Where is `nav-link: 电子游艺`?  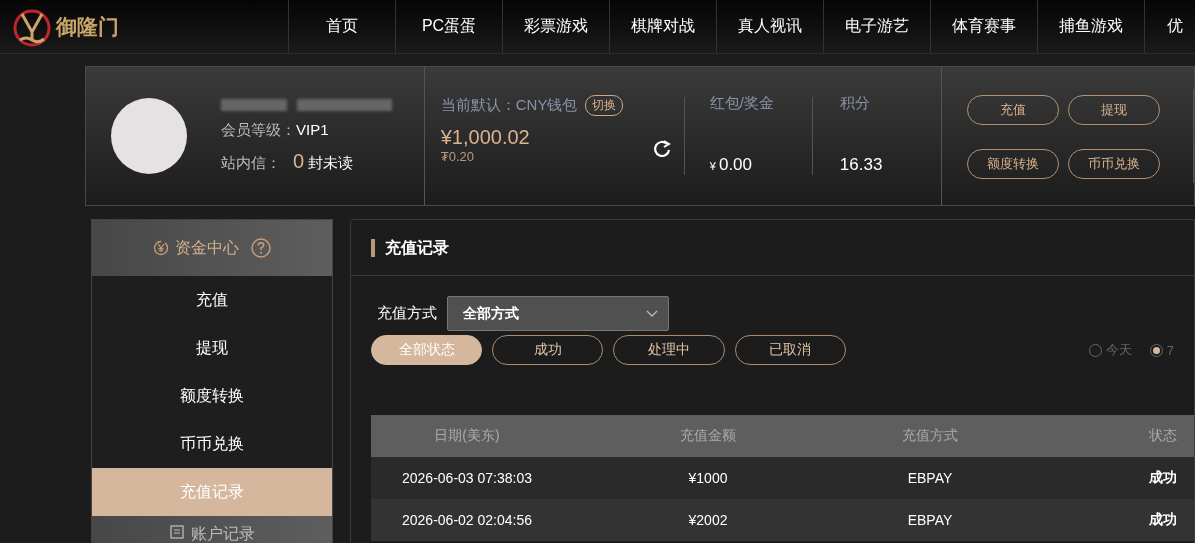
nav-link: 电子游艺 is located at coordinates (876, 26).